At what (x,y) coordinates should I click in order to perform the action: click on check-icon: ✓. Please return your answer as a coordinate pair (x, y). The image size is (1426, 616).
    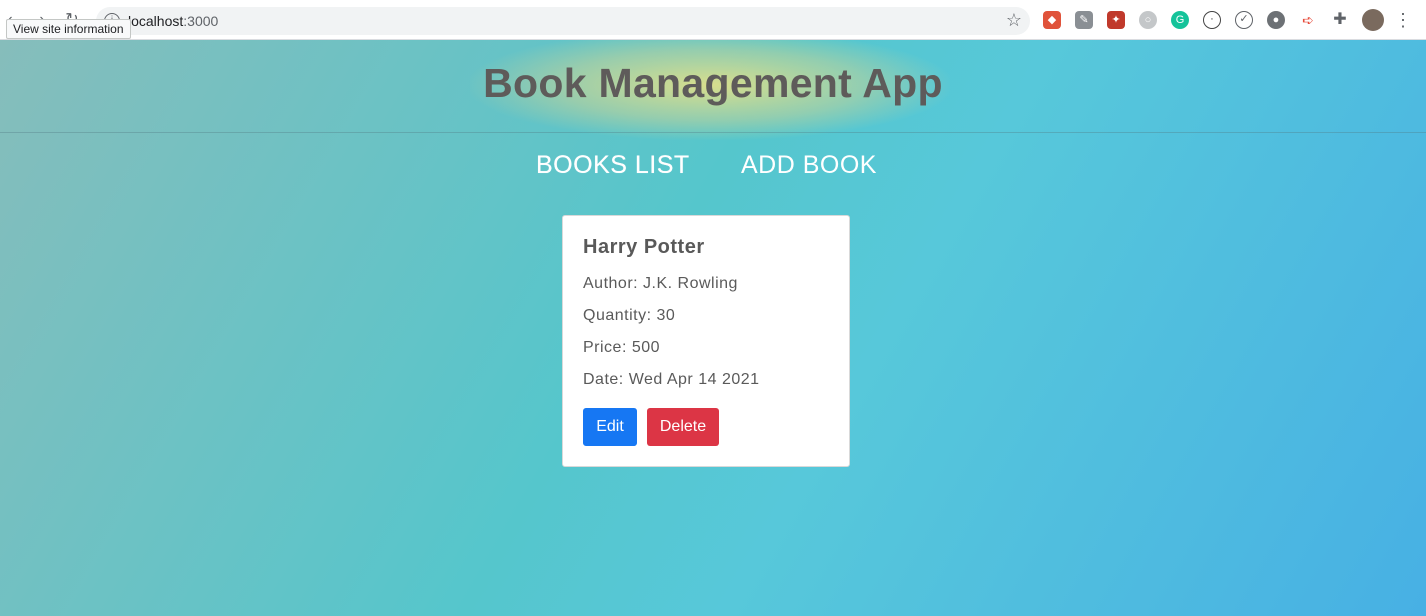
    Looking at the image, I should click on (1244, 20).